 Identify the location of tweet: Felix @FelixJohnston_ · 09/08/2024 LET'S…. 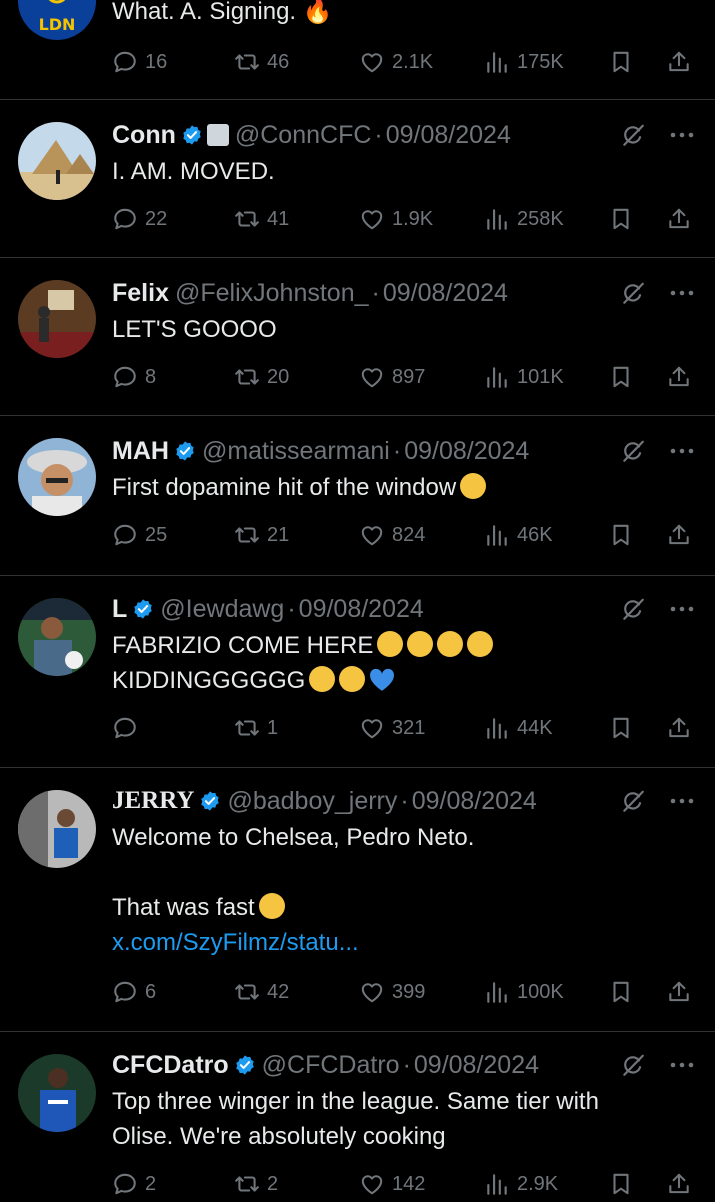
(357, 337).